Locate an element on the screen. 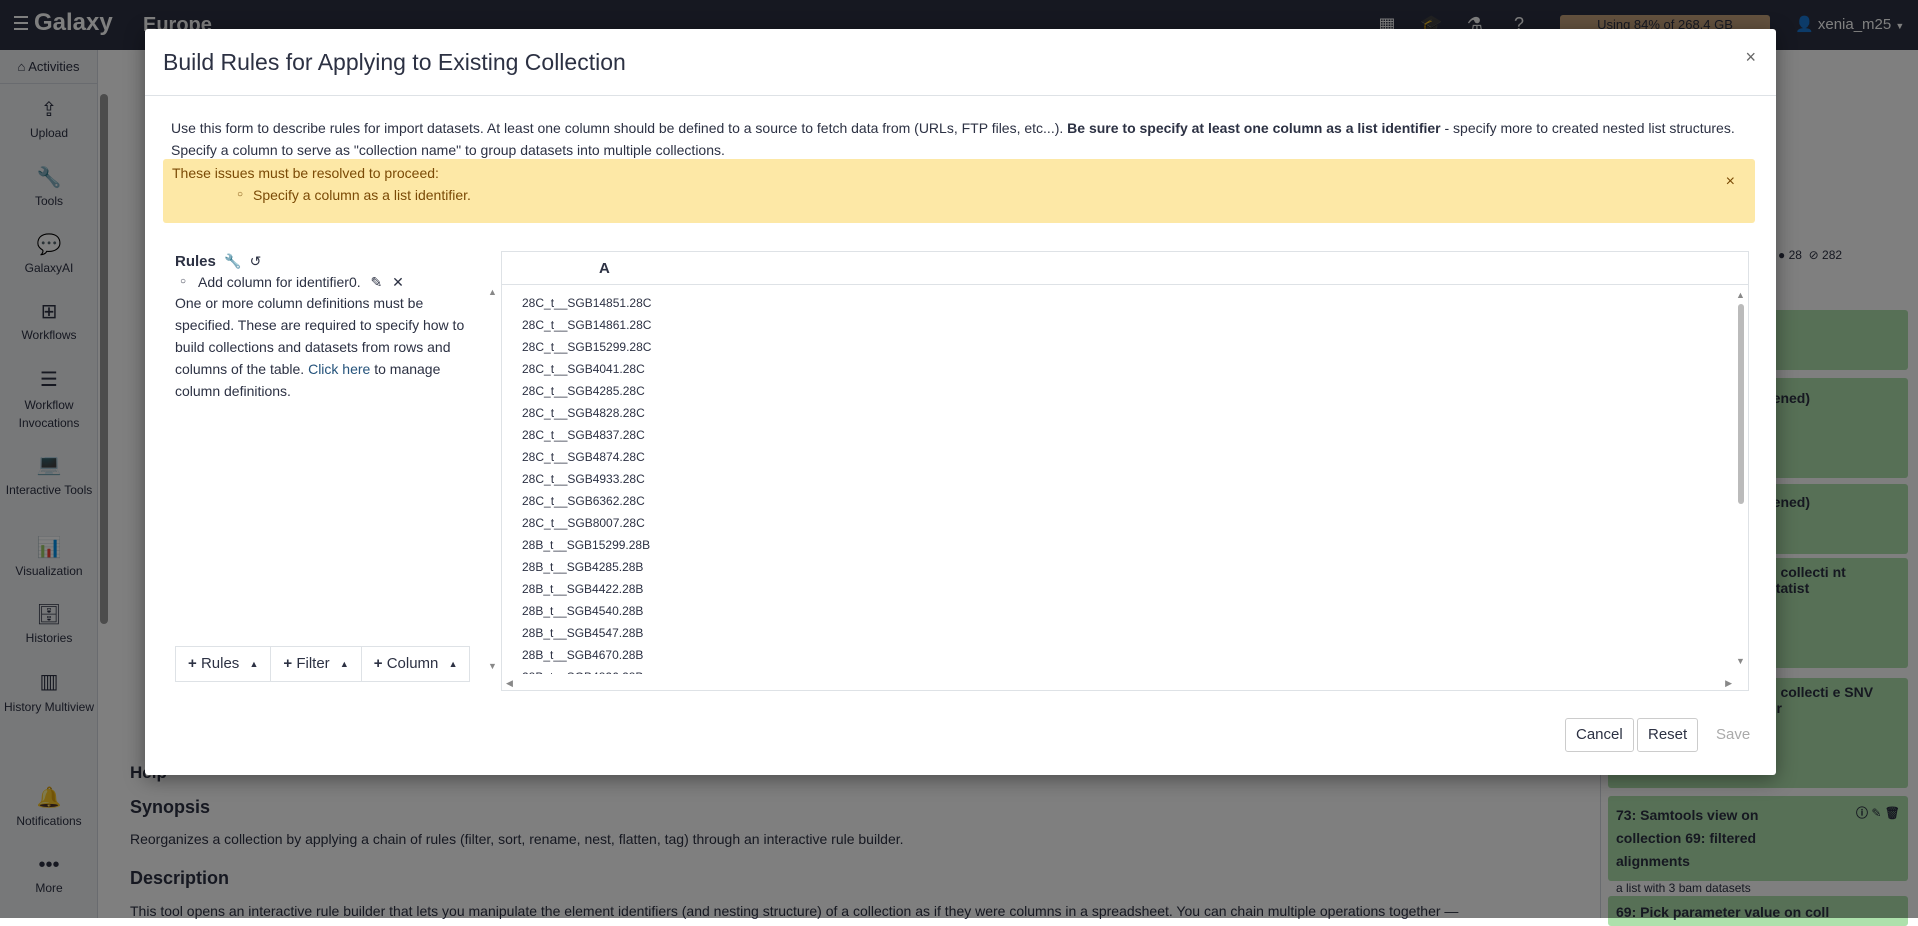 This screenshot has width=1918, height=926. alert-item: Specify a column as a list identifier. is located at coordinates (354, 195).